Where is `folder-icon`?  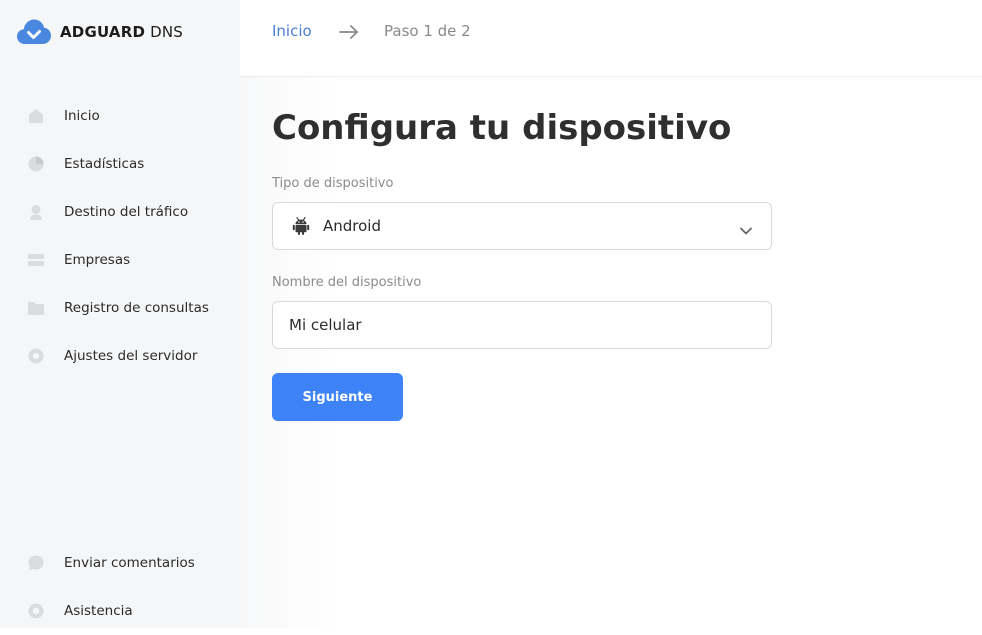 folder-icon is located at coordinates (36, 308).